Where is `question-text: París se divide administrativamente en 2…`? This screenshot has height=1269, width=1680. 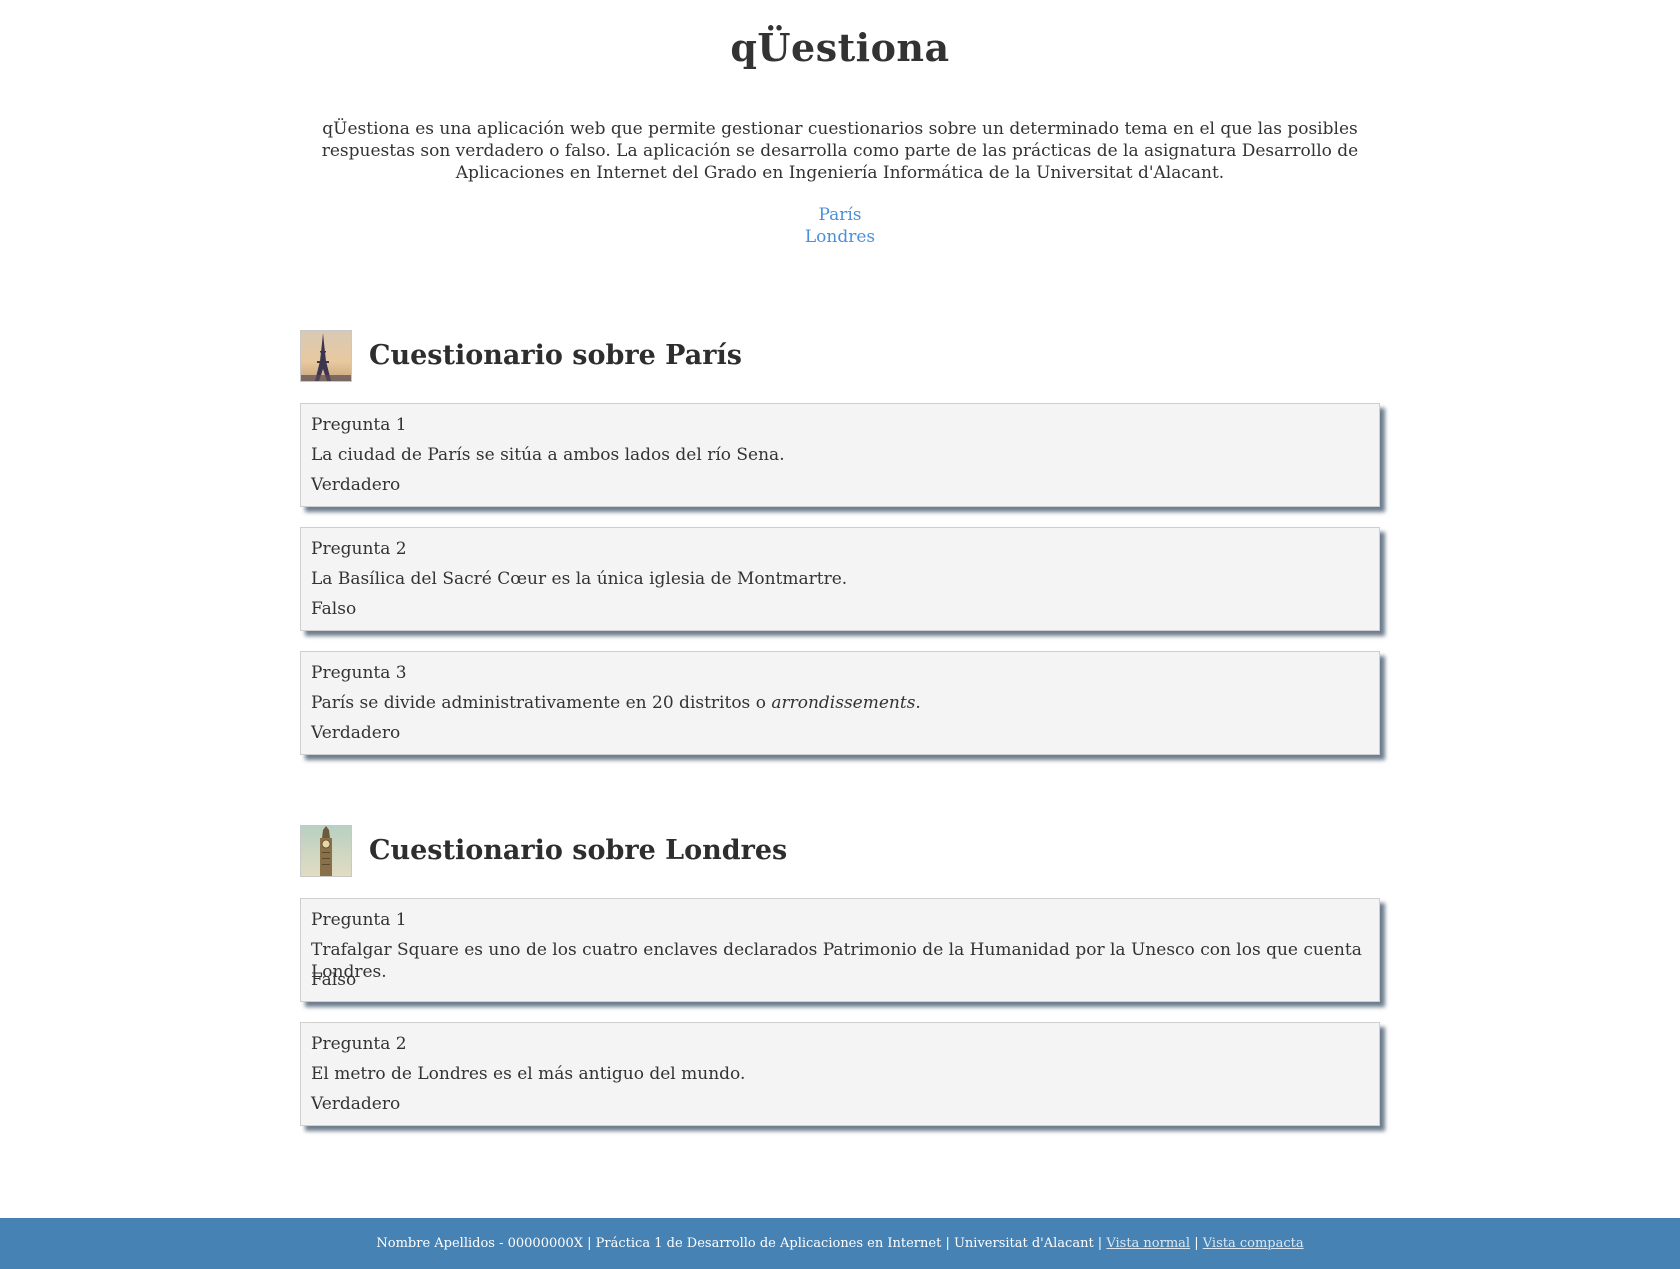
question-text: París se divide administrativamente en 2… is located at coordinates (840, 707).